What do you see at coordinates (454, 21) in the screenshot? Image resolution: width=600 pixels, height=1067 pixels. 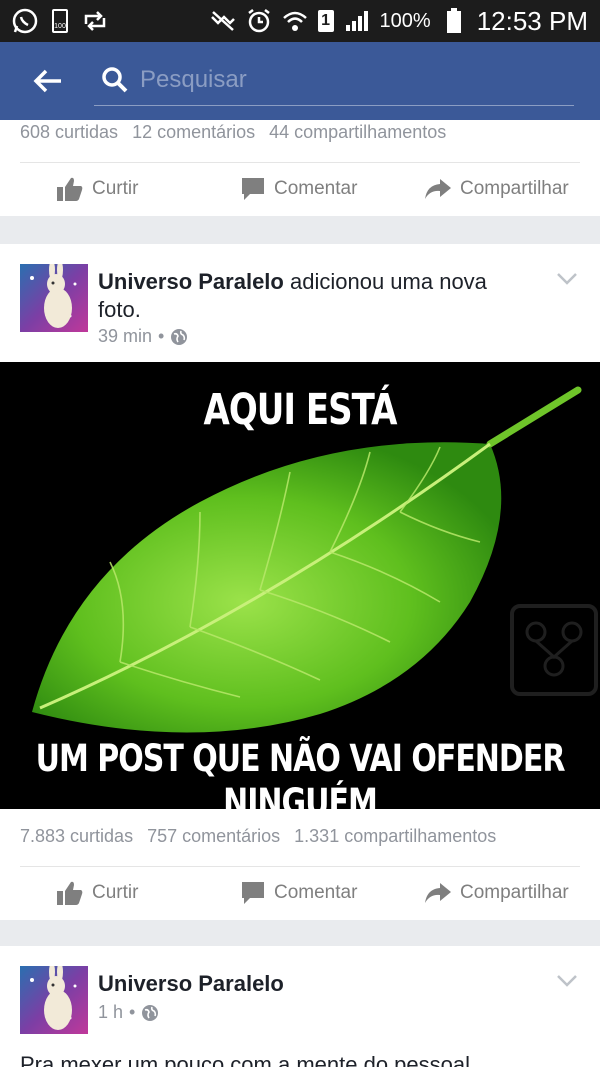 I see `battery-icon` at bounding box center [454, 21].